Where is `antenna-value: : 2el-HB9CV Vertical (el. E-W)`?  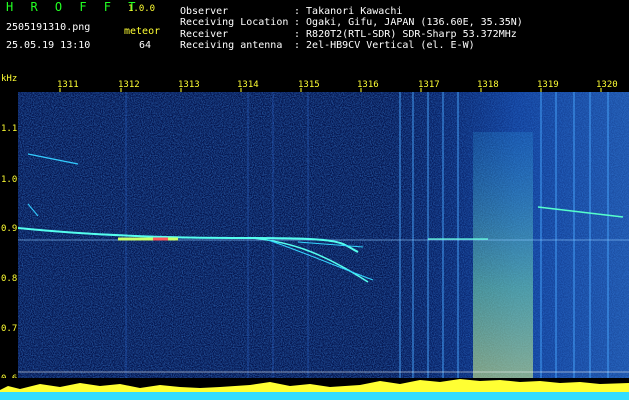
antenna-value: : 2el-HB9CV Vertical (el. E-W) is located at coordinates (384, 45).